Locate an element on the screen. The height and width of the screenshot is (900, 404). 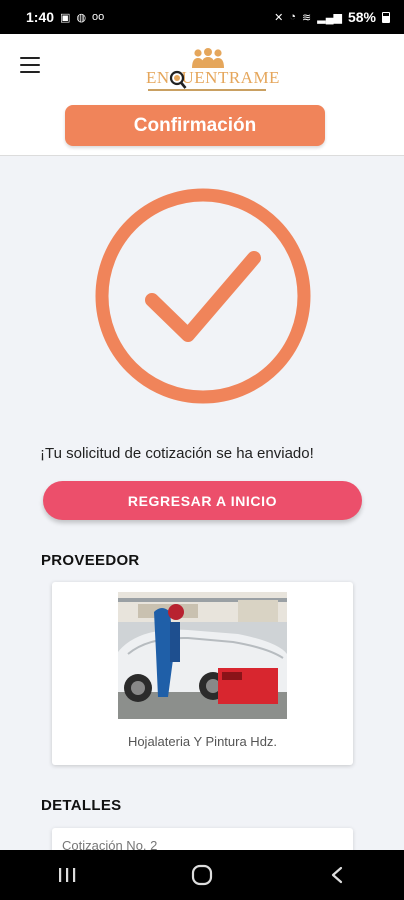
recents-icon is located at coordinates (67, 875).